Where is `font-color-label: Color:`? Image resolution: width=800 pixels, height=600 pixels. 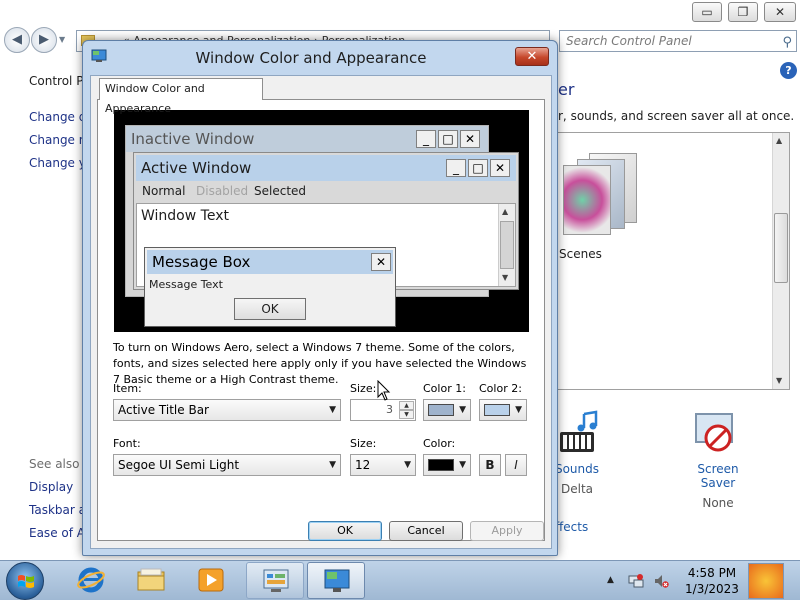 font-color-label: Color: is located at coordinates (439, 443).